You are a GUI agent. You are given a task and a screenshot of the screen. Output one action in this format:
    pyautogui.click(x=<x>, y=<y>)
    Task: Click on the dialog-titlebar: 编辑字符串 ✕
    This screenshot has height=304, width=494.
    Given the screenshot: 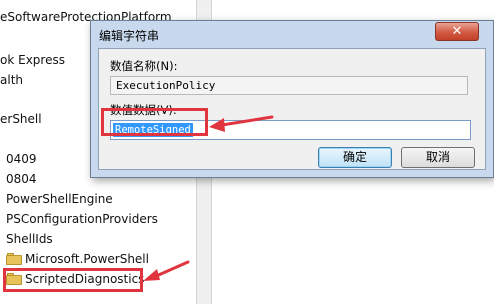 What is the action you would take?
    pyautogui.click(x=292, y=34)
    